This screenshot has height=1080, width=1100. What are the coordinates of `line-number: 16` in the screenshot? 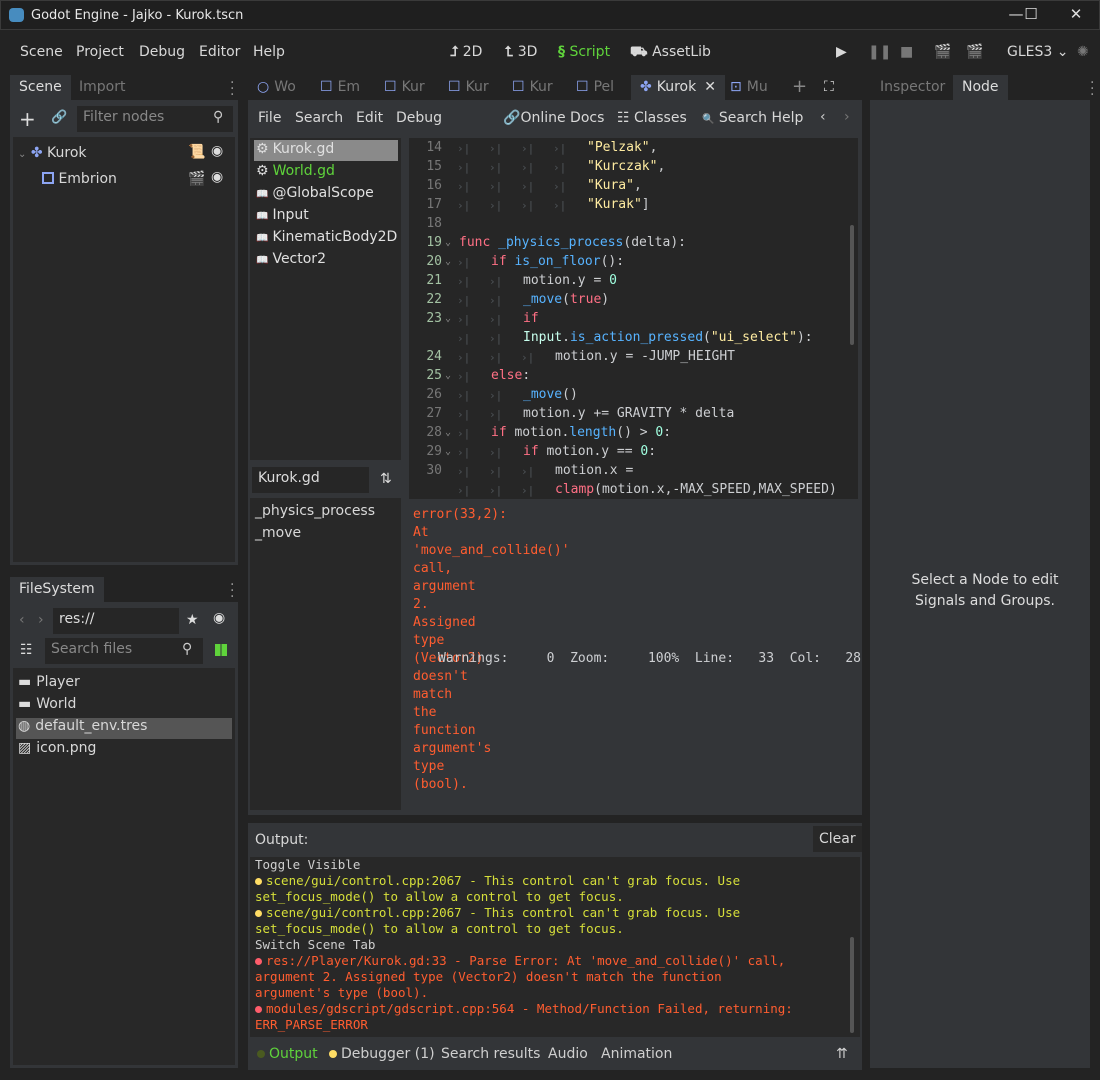 It's located at (434, 185).